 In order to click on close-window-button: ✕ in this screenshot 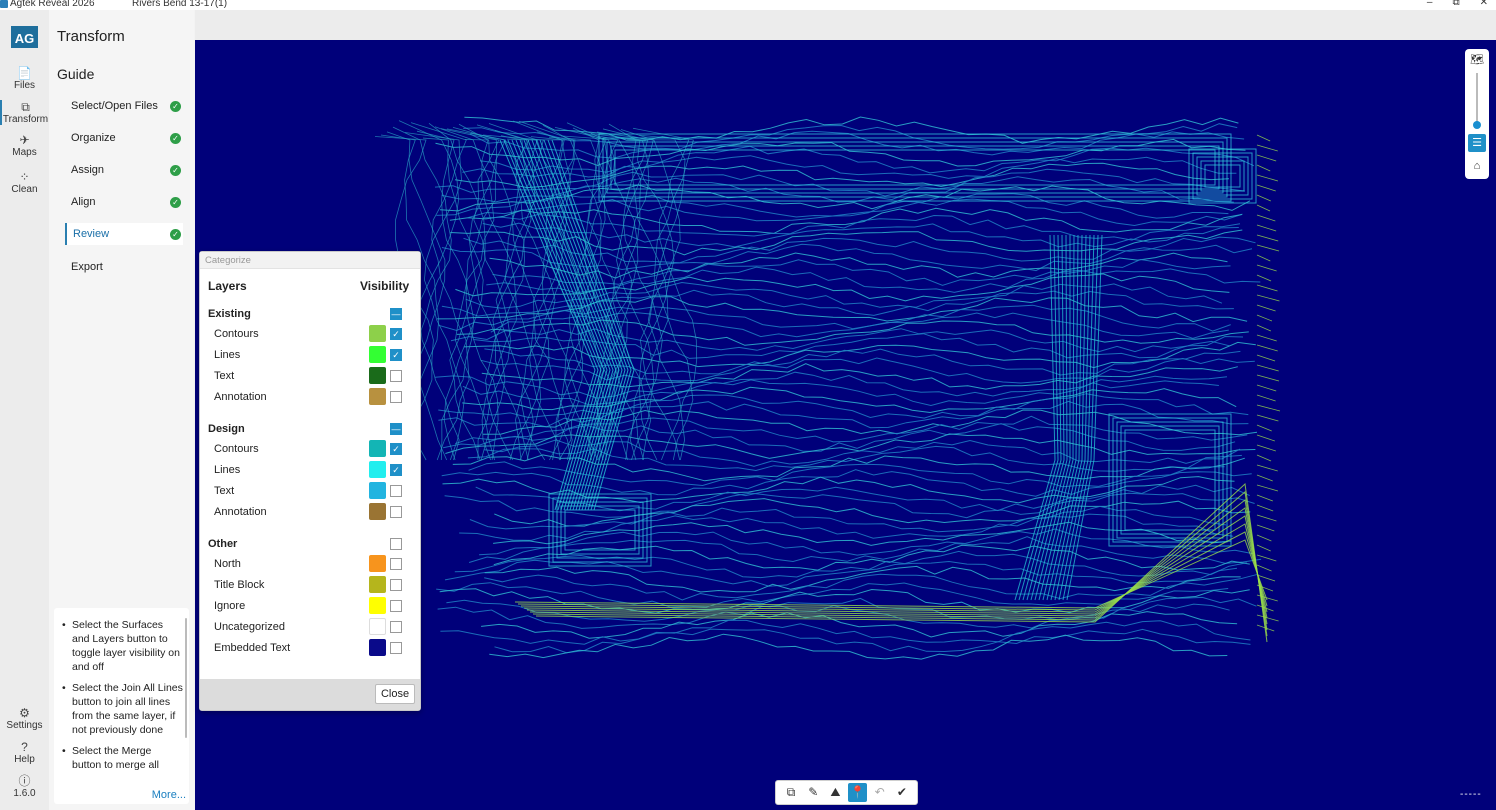, I will do `click(1484, 4)`.